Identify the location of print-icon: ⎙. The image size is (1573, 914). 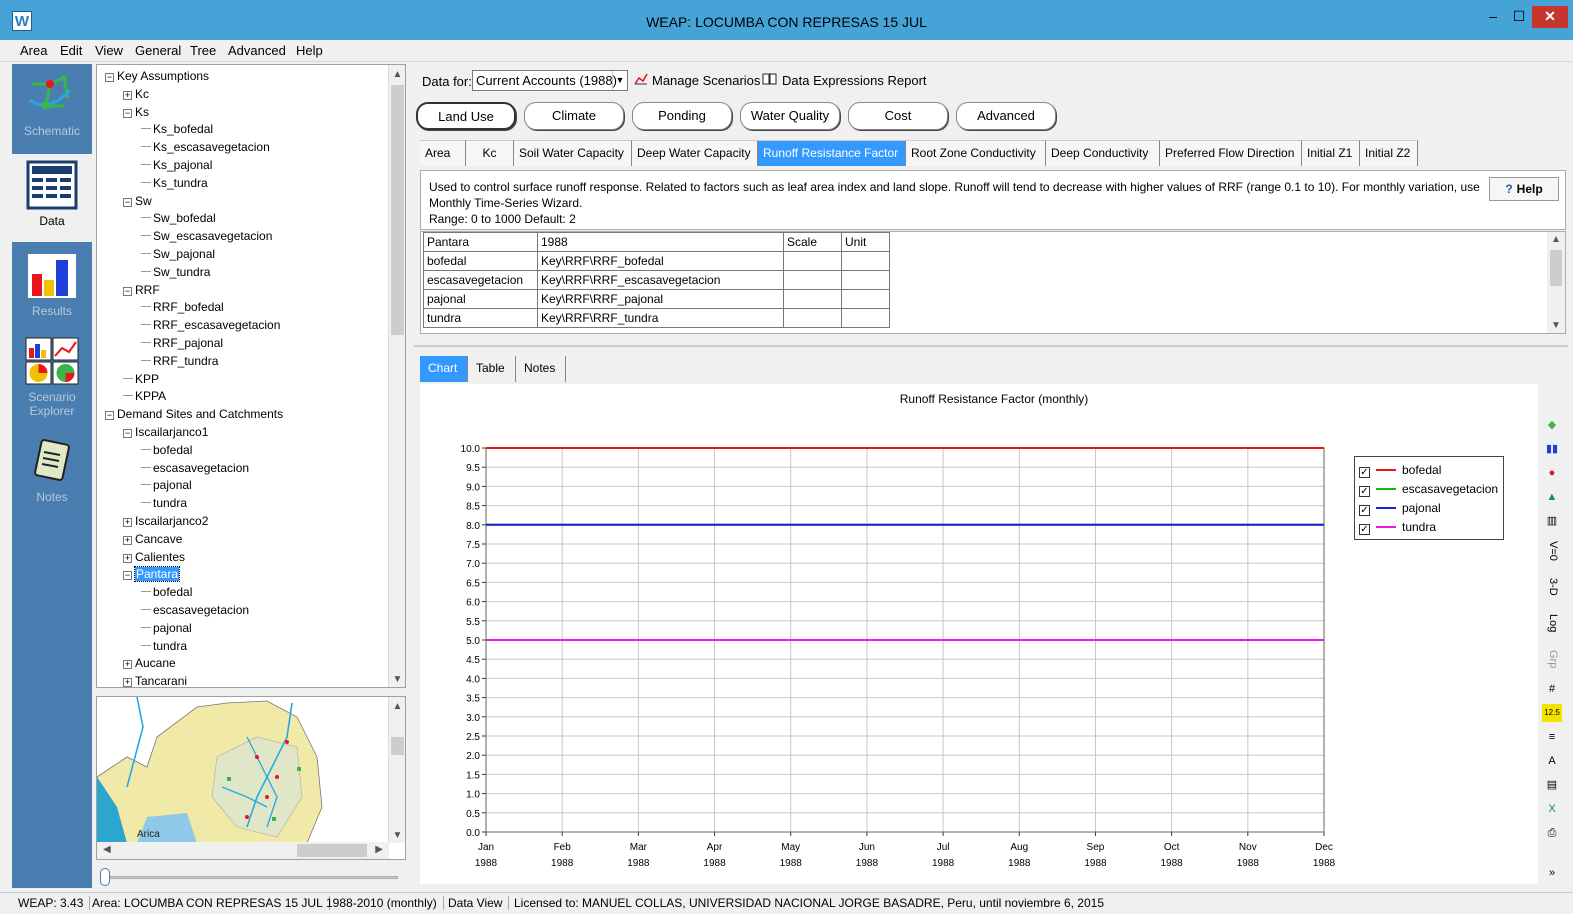
(1552, 833).